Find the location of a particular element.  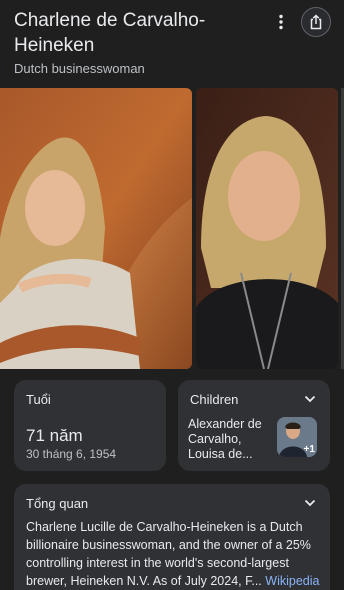

more-vert-icon is located at coordinates (281, 22).